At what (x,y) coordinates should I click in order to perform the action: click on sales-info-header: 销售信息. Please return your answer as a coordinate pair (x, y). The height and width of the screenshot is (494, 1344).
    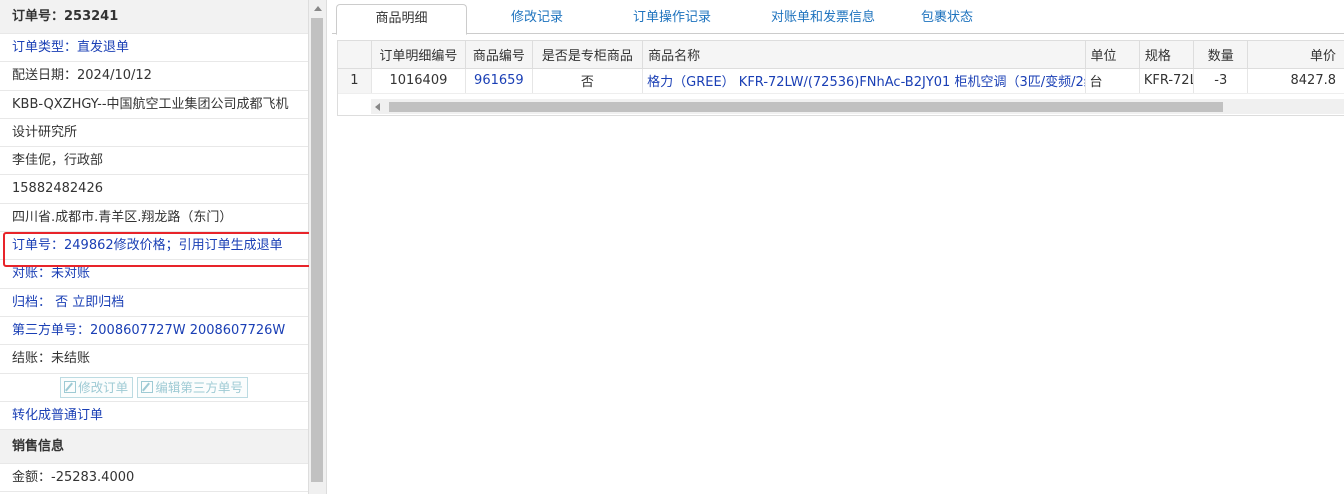
    Looking at the image, I should click on (154, 447).